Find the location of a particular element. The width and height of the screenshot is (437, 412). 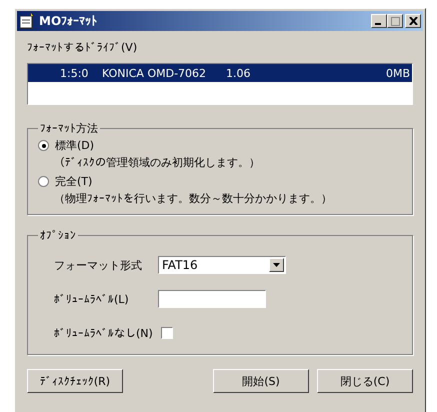

window-title: MOﾌｫｰﾏｯﾄ is located at coordinates (68, 21).